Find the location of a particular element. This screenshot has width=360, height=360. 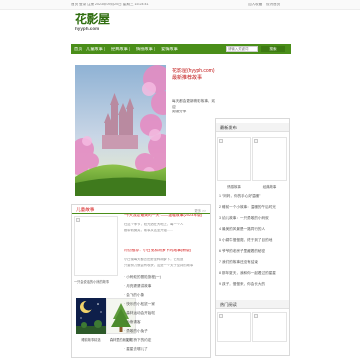

list-item: 5 小蜗牛慢慢爬，终于到了目的地 is located at coordinates (245, 240).